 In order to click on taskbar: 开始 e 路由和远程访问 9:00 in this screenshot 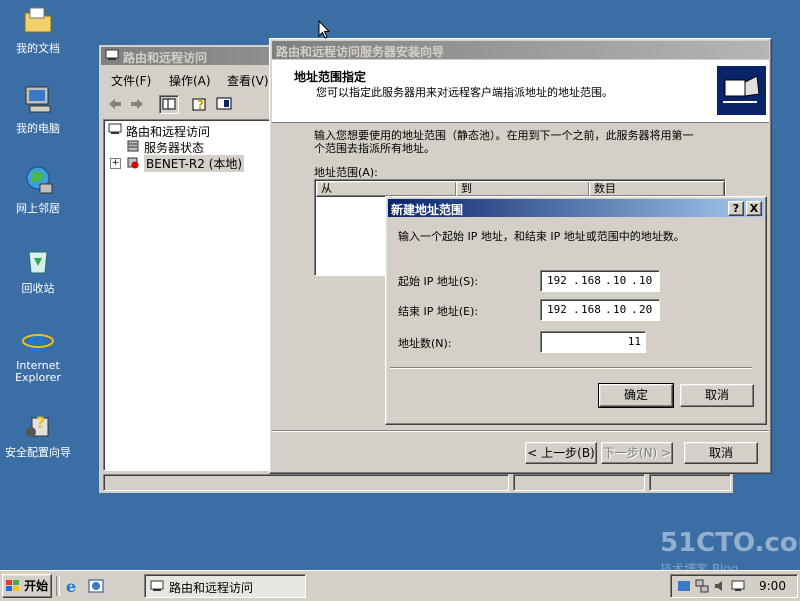, I will do `click(400, 585)`.